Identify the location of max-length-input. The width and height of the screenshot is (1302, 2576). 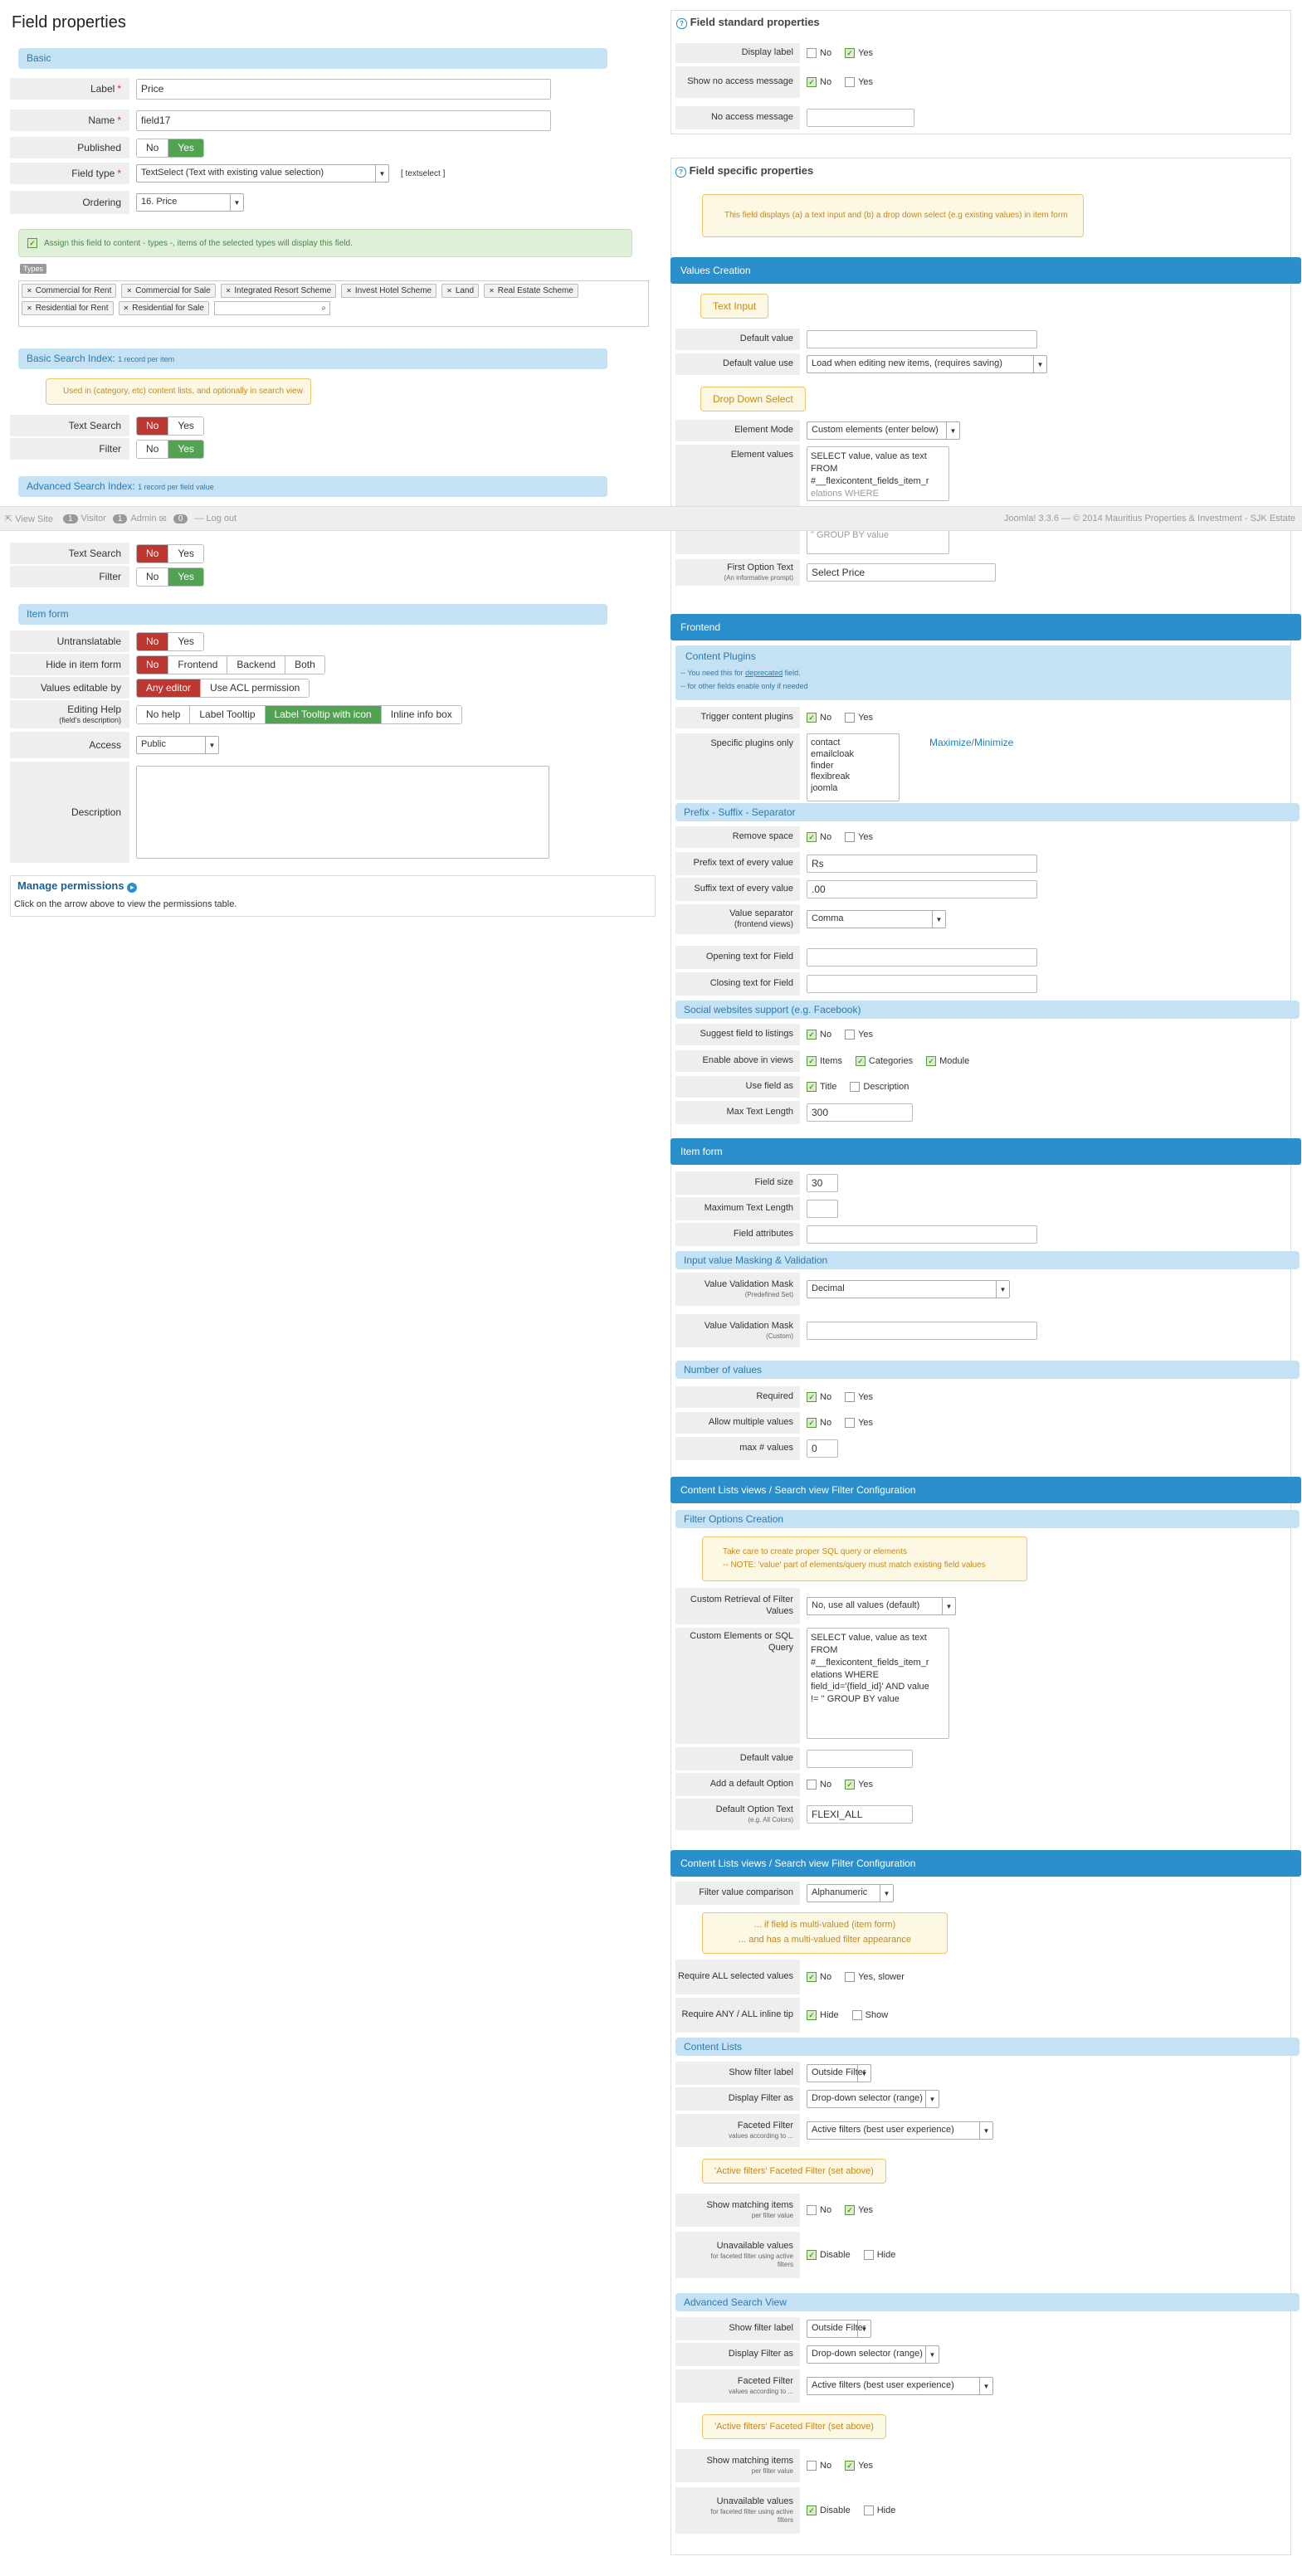
(822, 1209).